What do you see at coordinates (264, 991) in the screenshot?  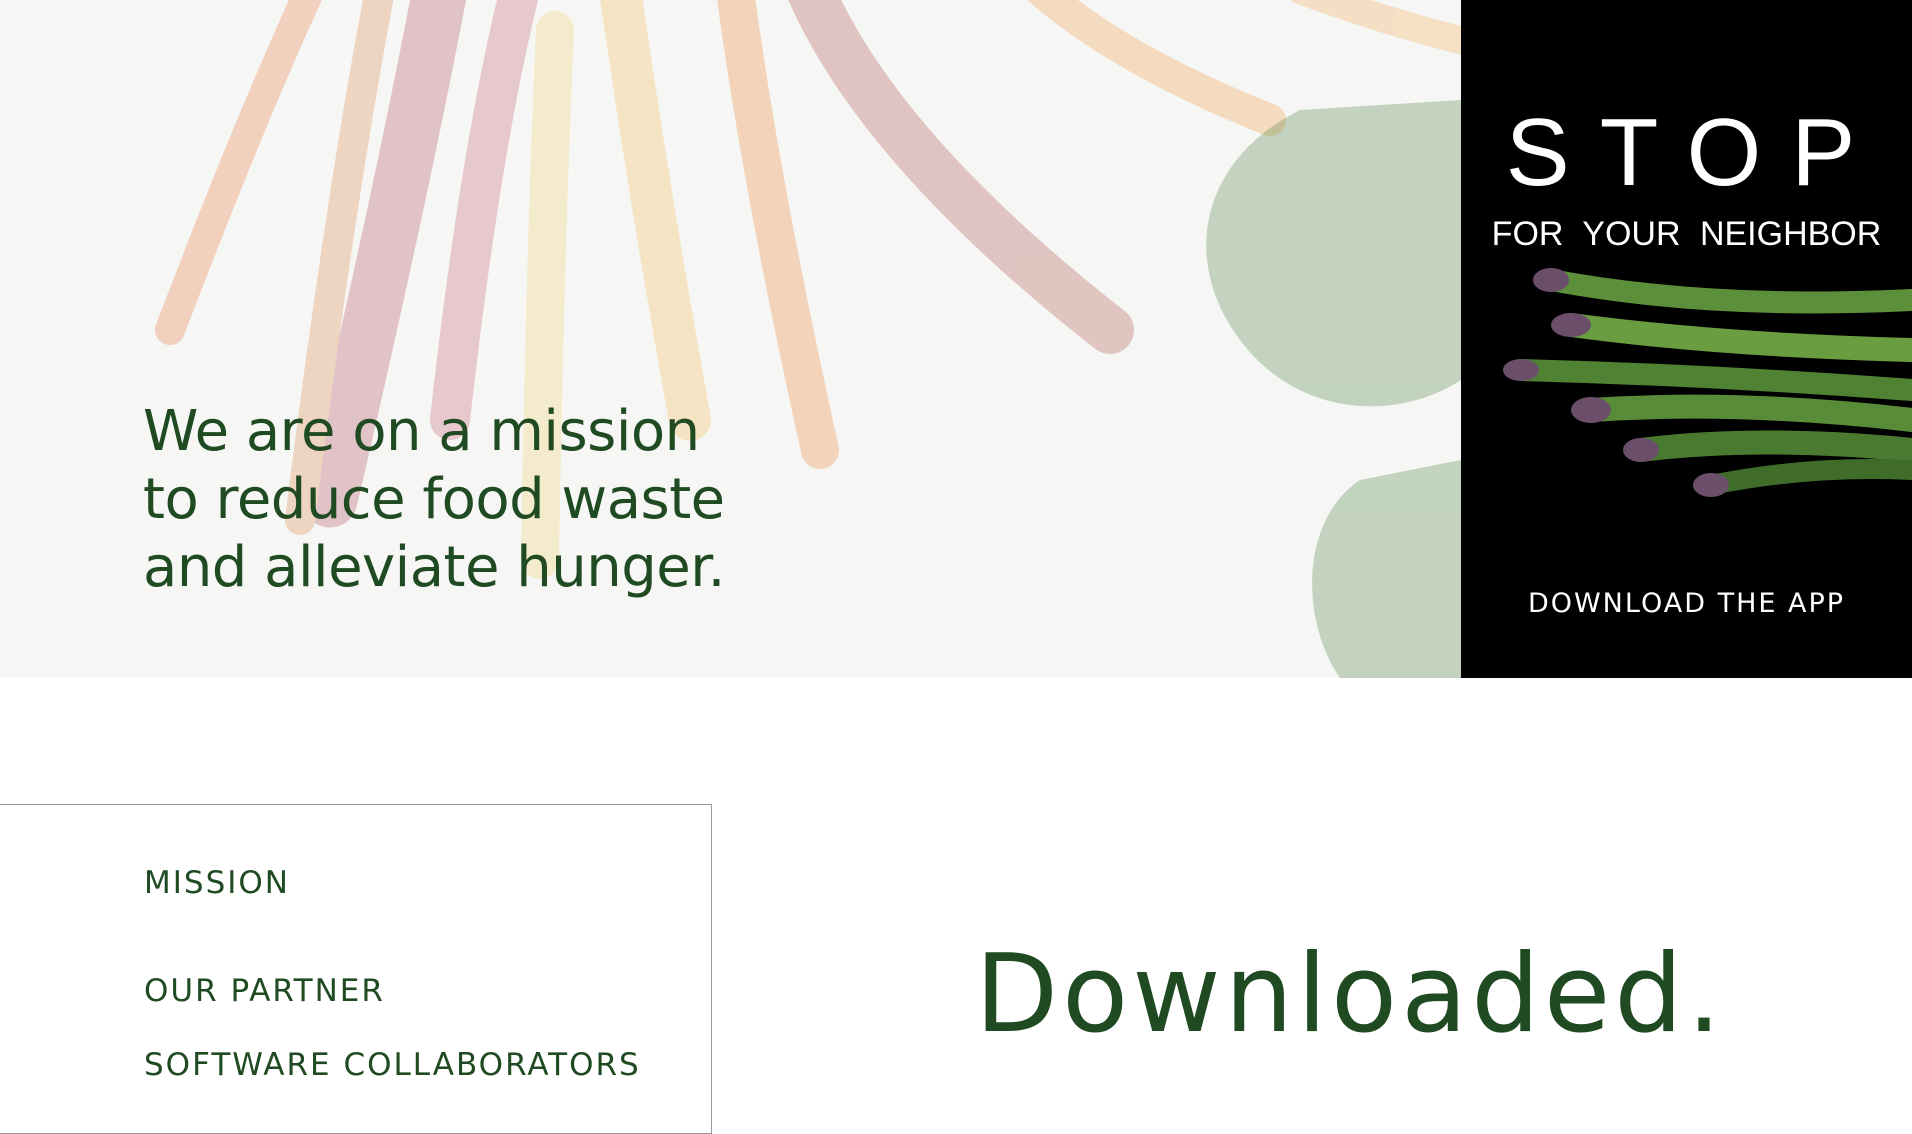 I see `nav-item-our-partner: OUR PARTNER` at bounding box center [264, 991].